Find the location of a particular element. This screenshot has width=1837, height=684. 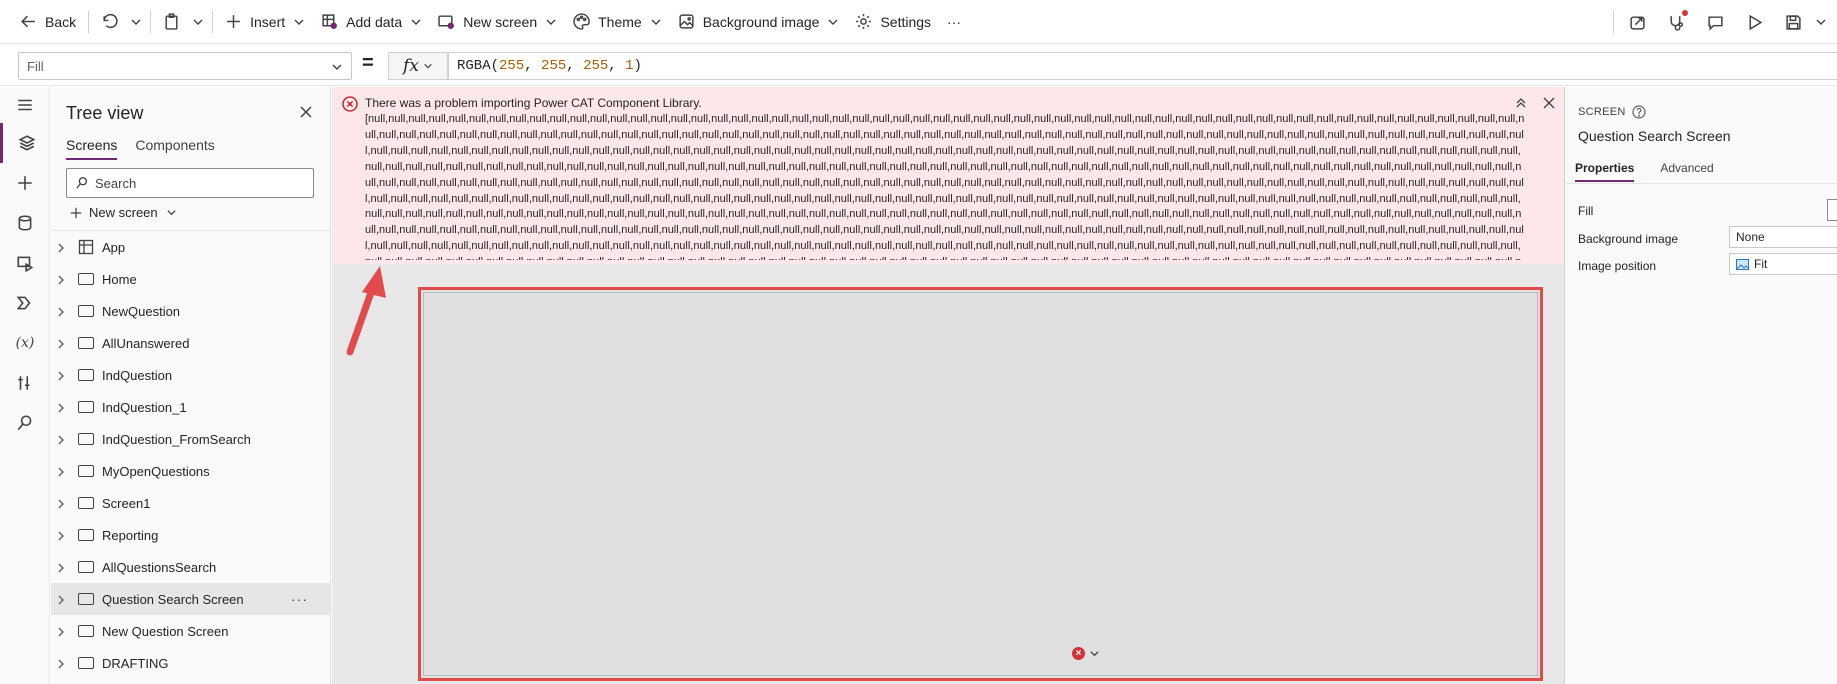

rail-insert-button is located at coordinates (25, 183).